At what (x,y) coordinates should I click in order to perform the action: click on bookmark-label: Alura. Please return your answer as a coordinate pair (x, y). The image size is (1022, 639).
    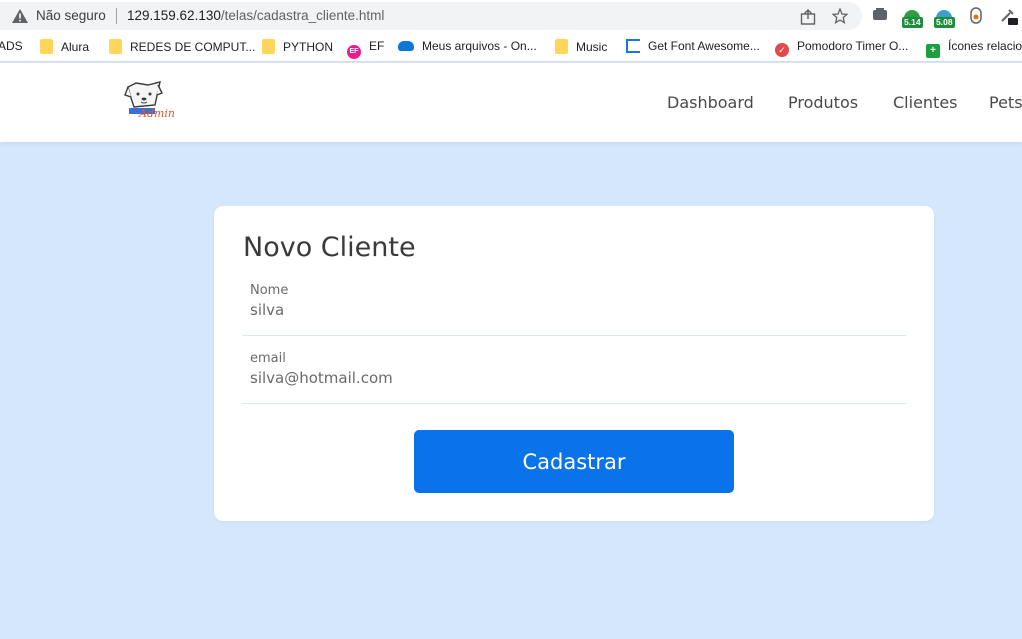
    Looking at the image, I should click on (75, 47).